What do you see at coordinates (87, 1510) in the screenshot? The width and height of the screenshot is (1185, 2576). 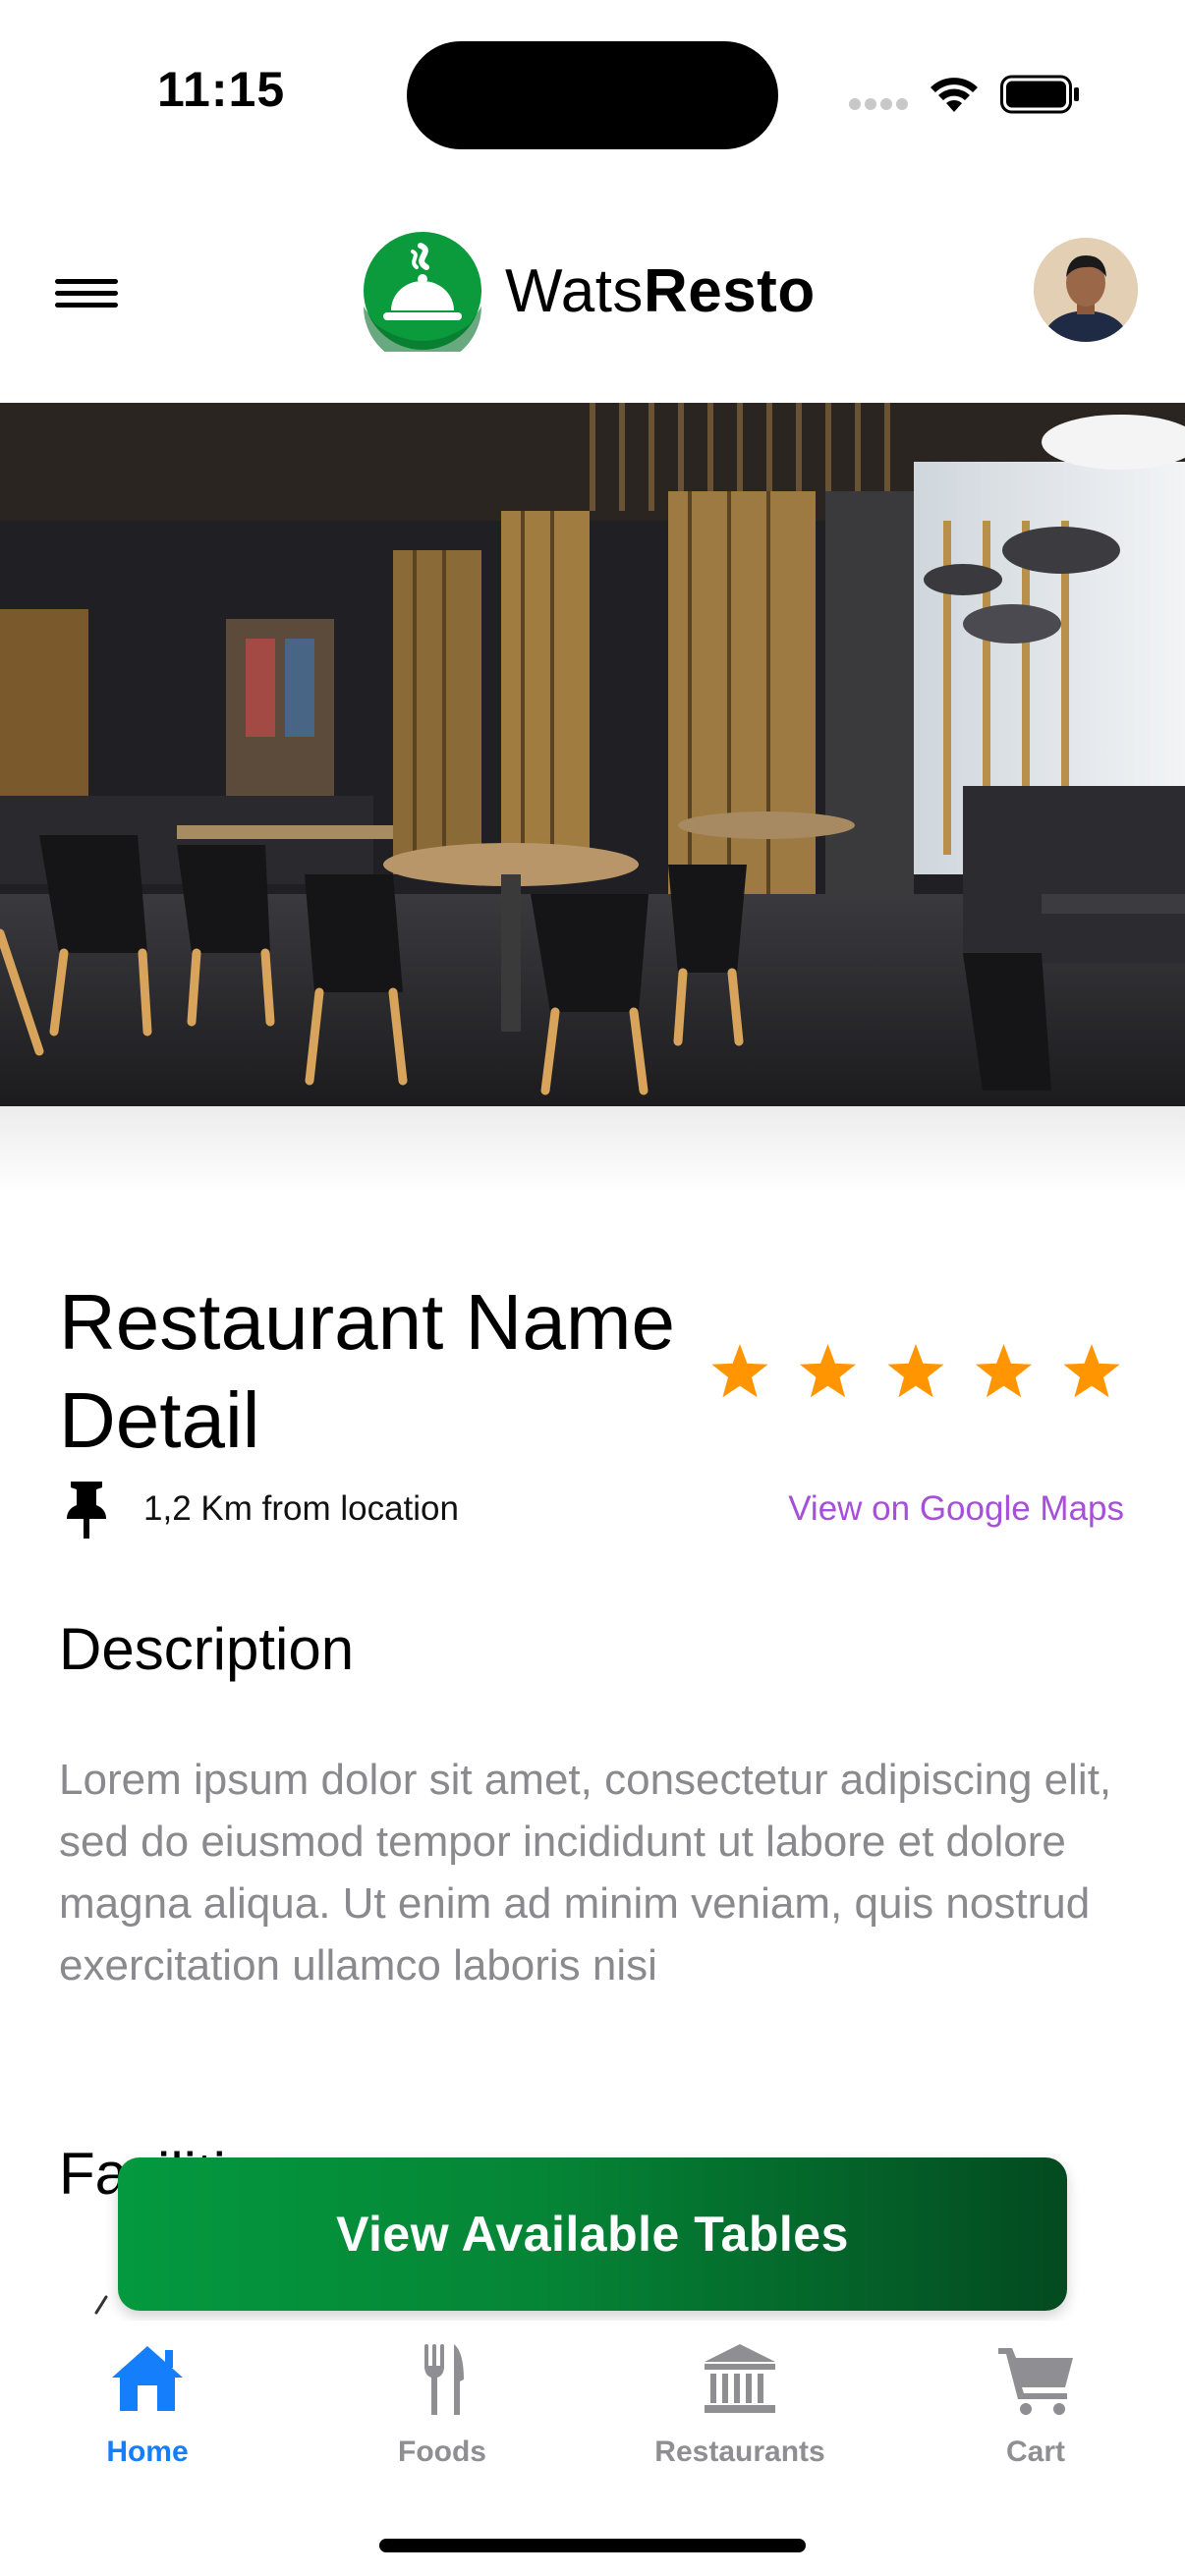 I see `pushpin-icon` at bounding box center [87, 1510].